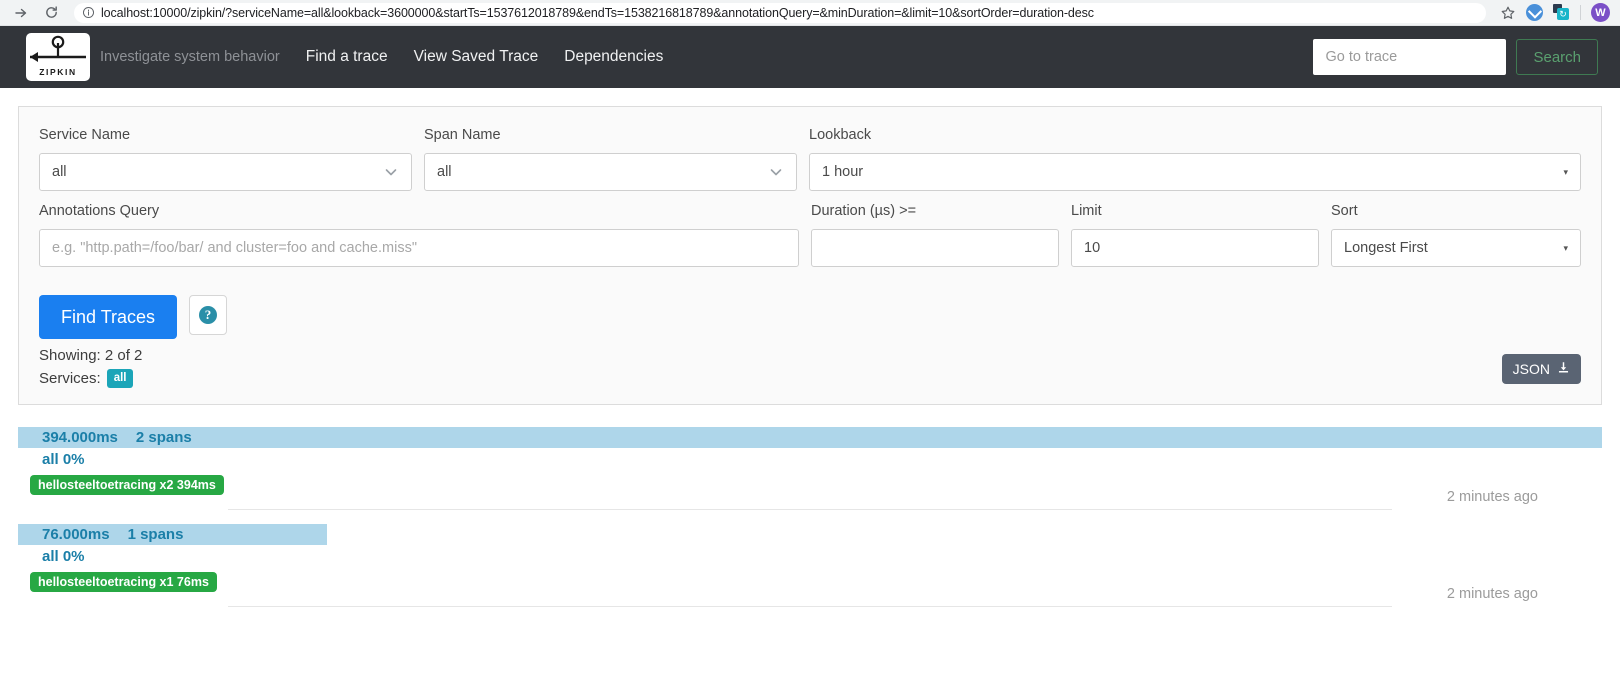  What do you see at coordinates (1557, 57) in the screenshot?
I see `search-button: Search` at bounding box center [1557, 57].